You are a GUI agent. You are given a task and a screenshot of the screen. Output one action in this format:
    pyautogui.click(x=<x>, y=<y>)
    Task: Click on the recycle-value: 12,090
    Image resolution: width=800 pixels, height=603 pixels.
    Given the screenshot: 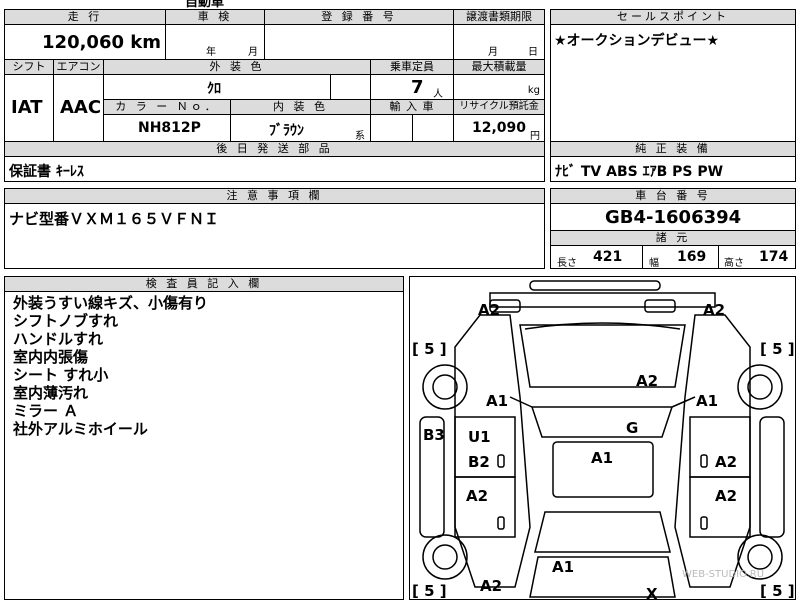 What is the action you would take?
    pyautogui.click(x=499, y=128)
    